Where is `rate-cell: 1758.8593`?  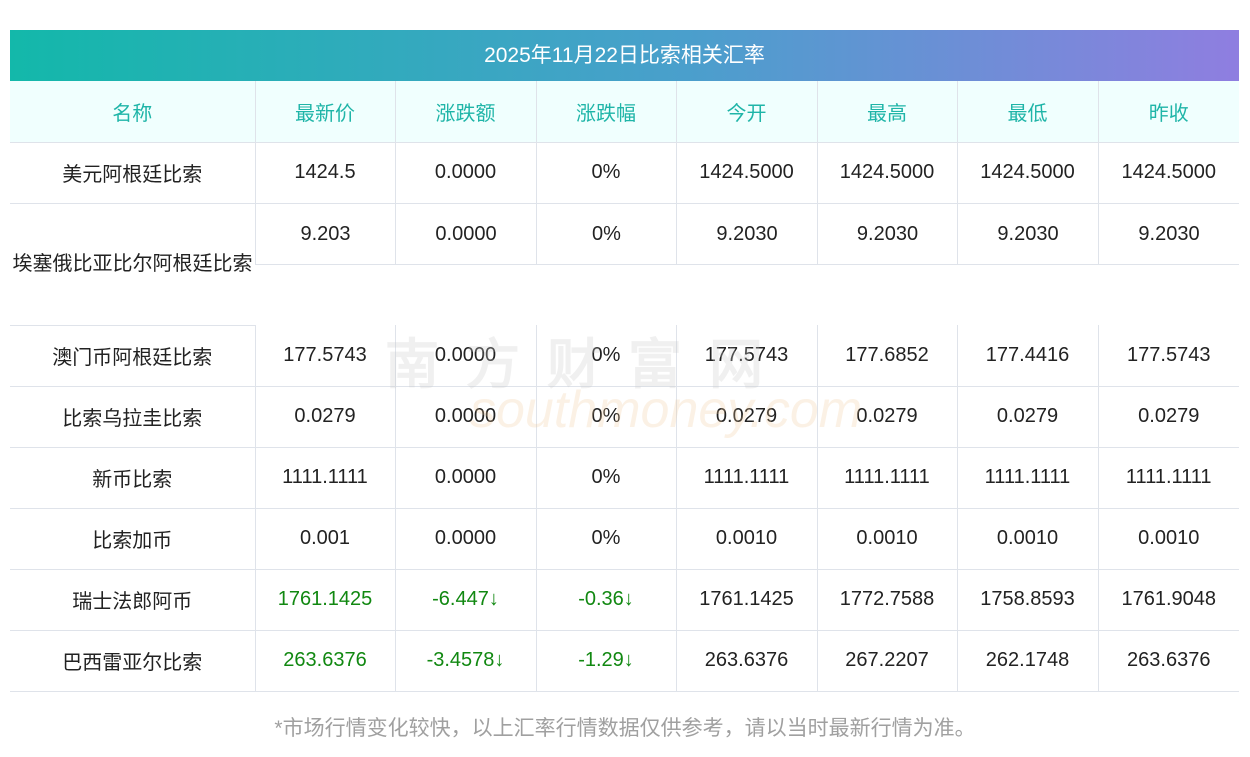 rate-cell: 1758.8593 is located at coordinates (1027, 600).